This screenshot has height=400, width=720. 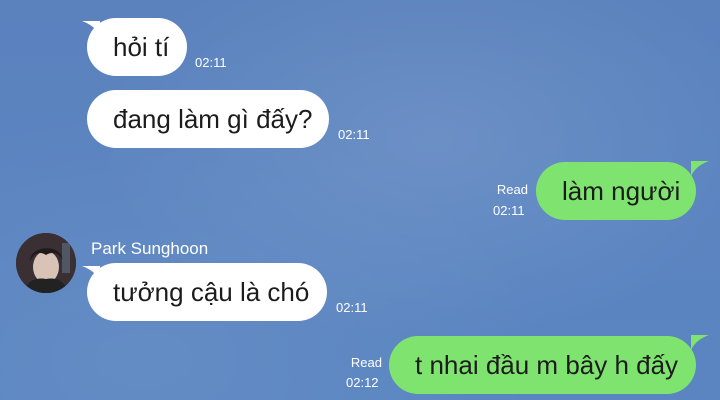 I want to click on incoming-message-bubble: hỏi tí, so click(x=137, y=47).